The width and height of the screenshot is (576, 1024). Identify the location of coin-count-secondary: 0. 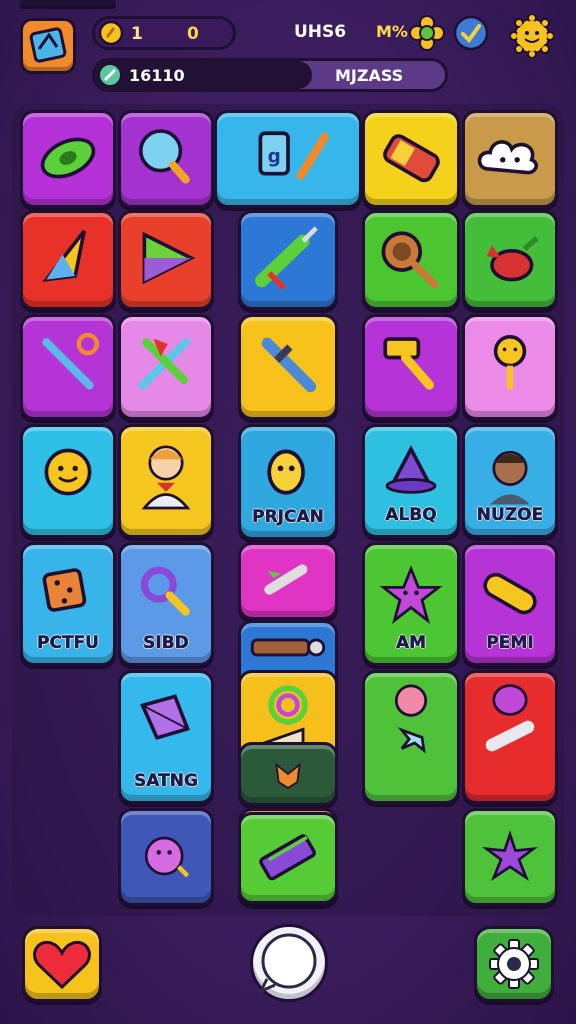
(193, 34).